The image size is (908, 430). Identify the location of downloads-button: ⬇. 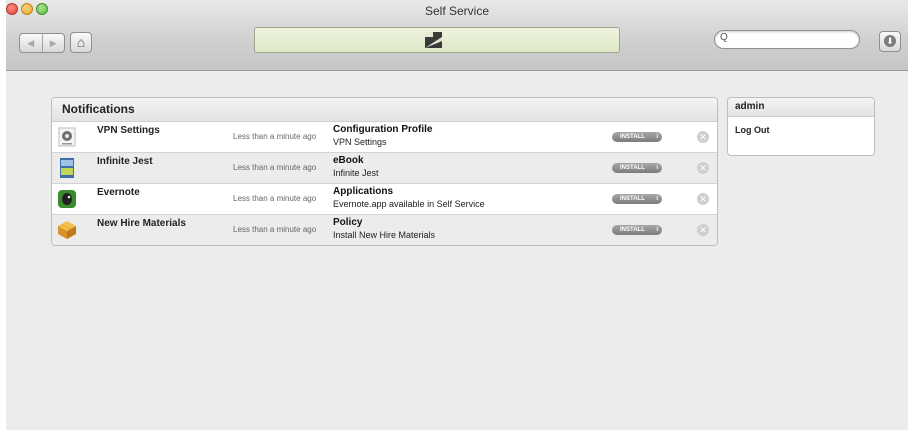
(890, 41).